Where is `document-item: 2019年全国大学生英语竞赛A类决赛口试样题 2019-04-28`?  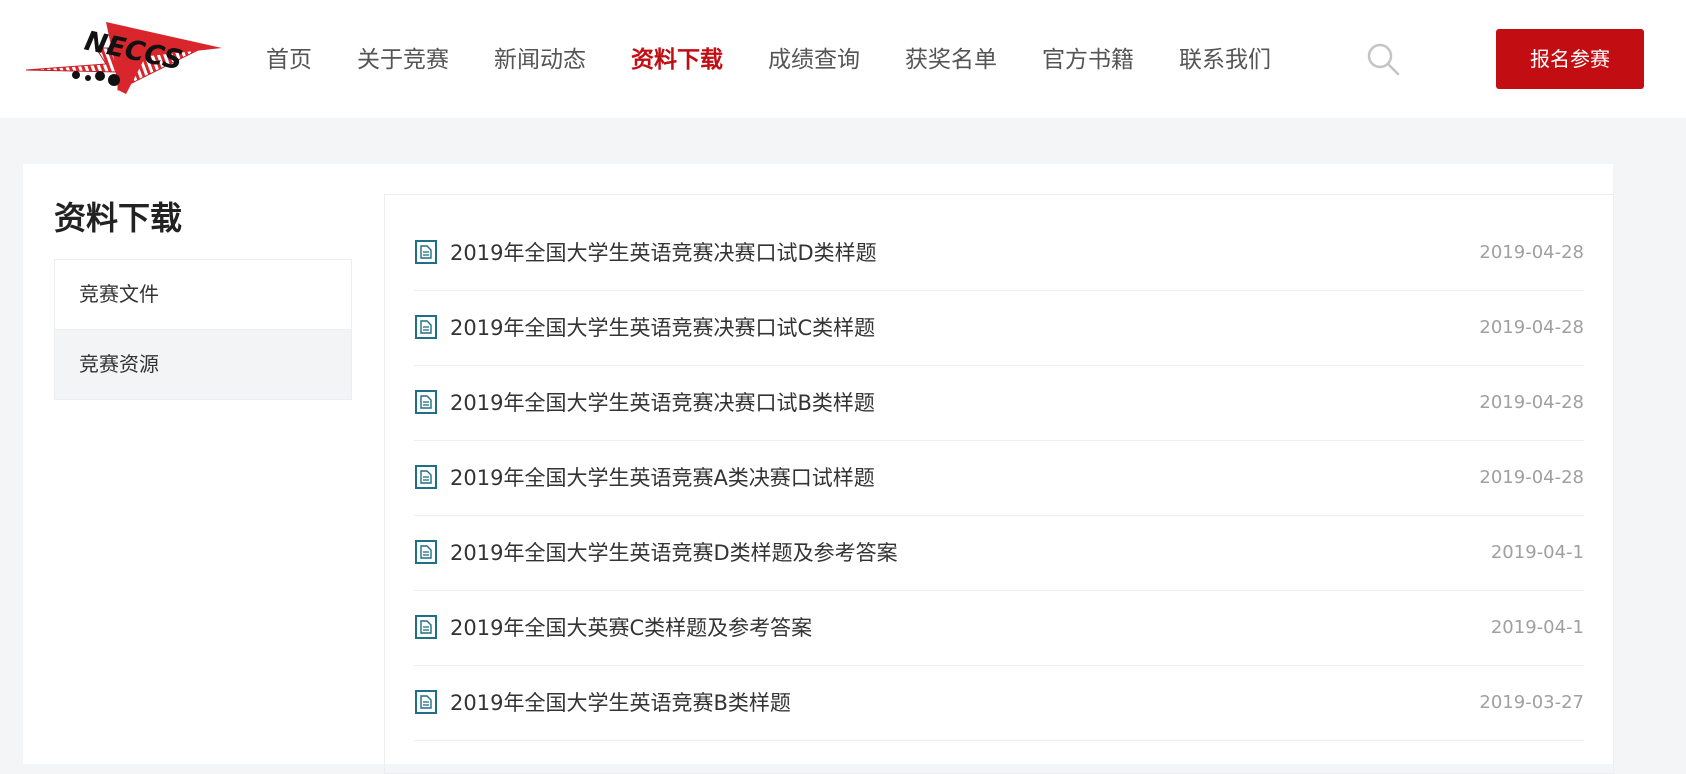
document-item: 2019年全国大学生英语竞赛A类决赛口试样题 2019-04-28 is located at coordinates (999, 478).